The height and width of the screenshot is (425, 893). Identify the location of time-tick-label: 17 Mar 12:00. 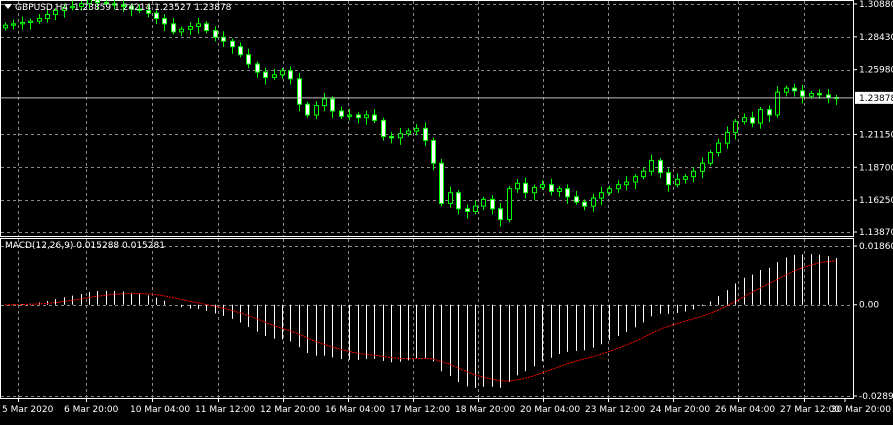
(420, 410).